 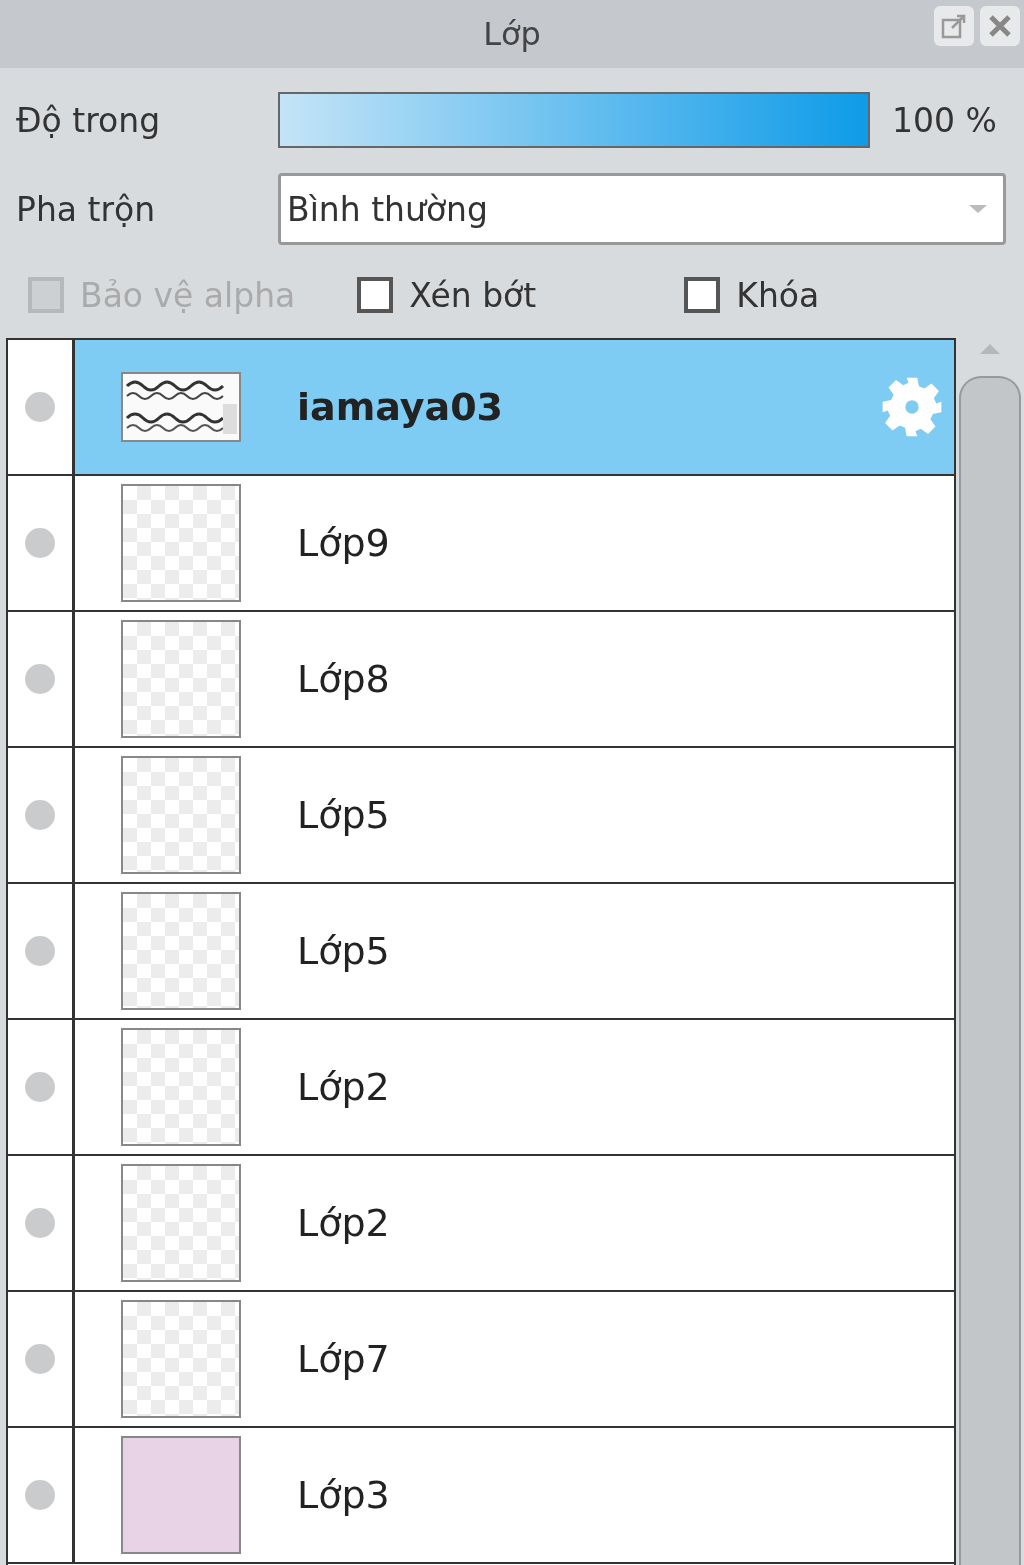 I want to click on blend-label: Pha trộn, so click(x=86, y=209).